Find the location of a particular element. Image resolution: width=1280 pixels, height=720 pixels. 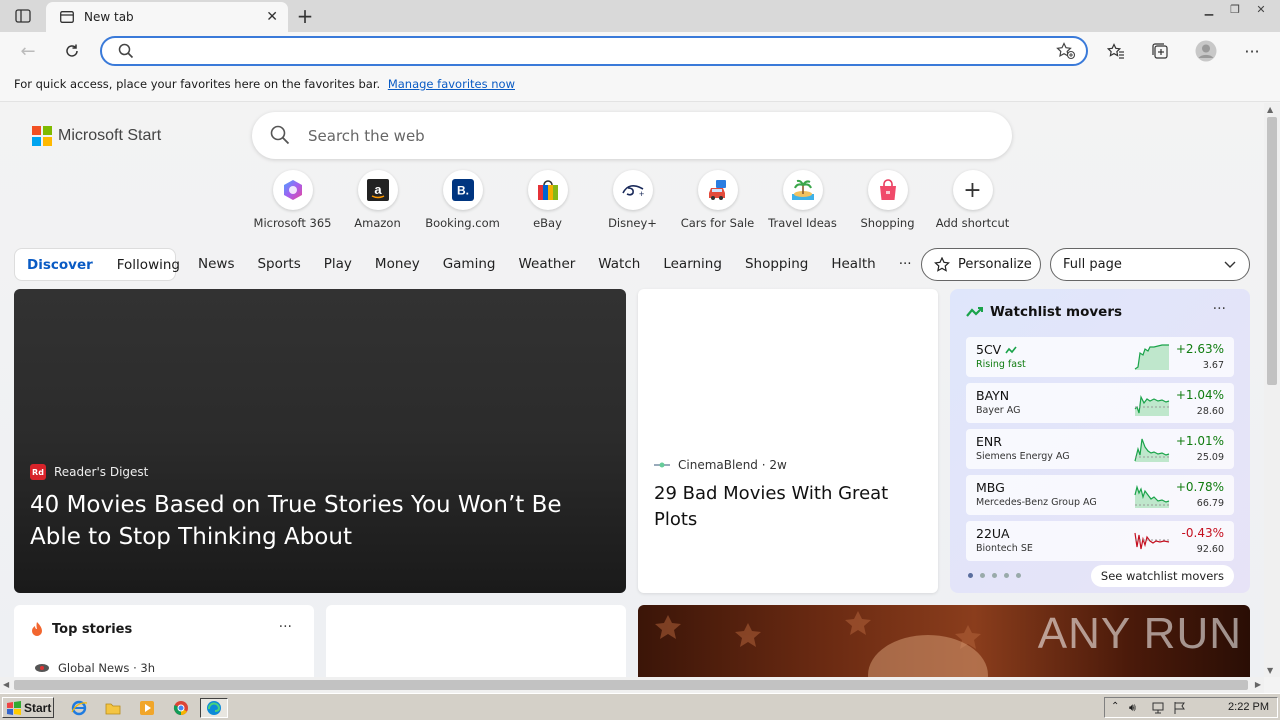

start-button: Start is located at coordinates (28, 707).